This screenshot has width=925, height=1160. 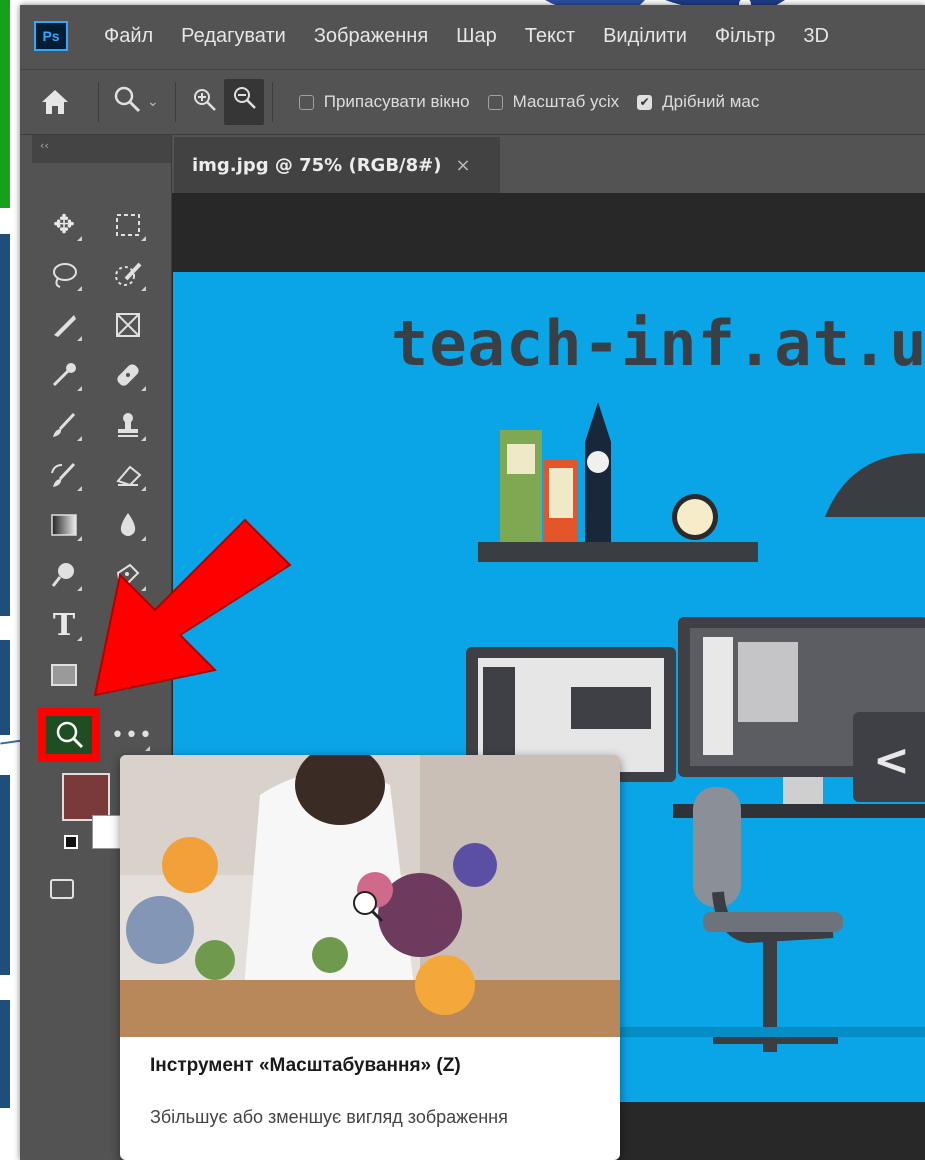 What do you see at coordinates (101, 149) in the screenshot?
I see `collapse-icon: ‹‹` at bounding box center [101, 149].